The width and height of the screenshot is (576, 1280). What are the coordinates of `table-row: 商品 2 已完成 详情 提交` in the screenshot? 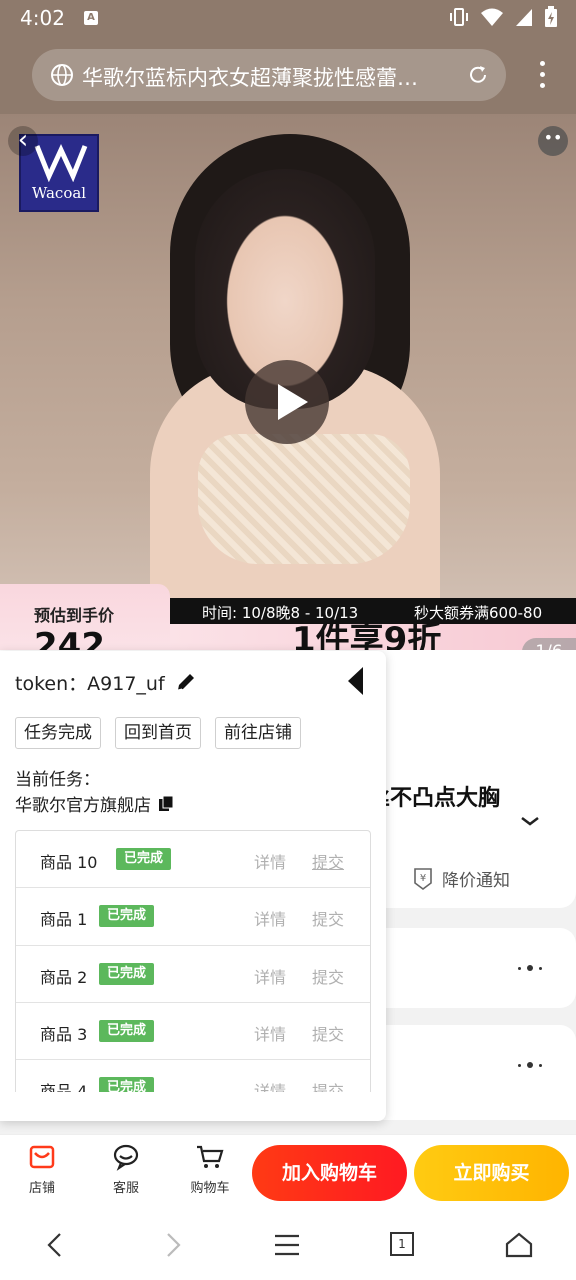 It's located at (193, 974).